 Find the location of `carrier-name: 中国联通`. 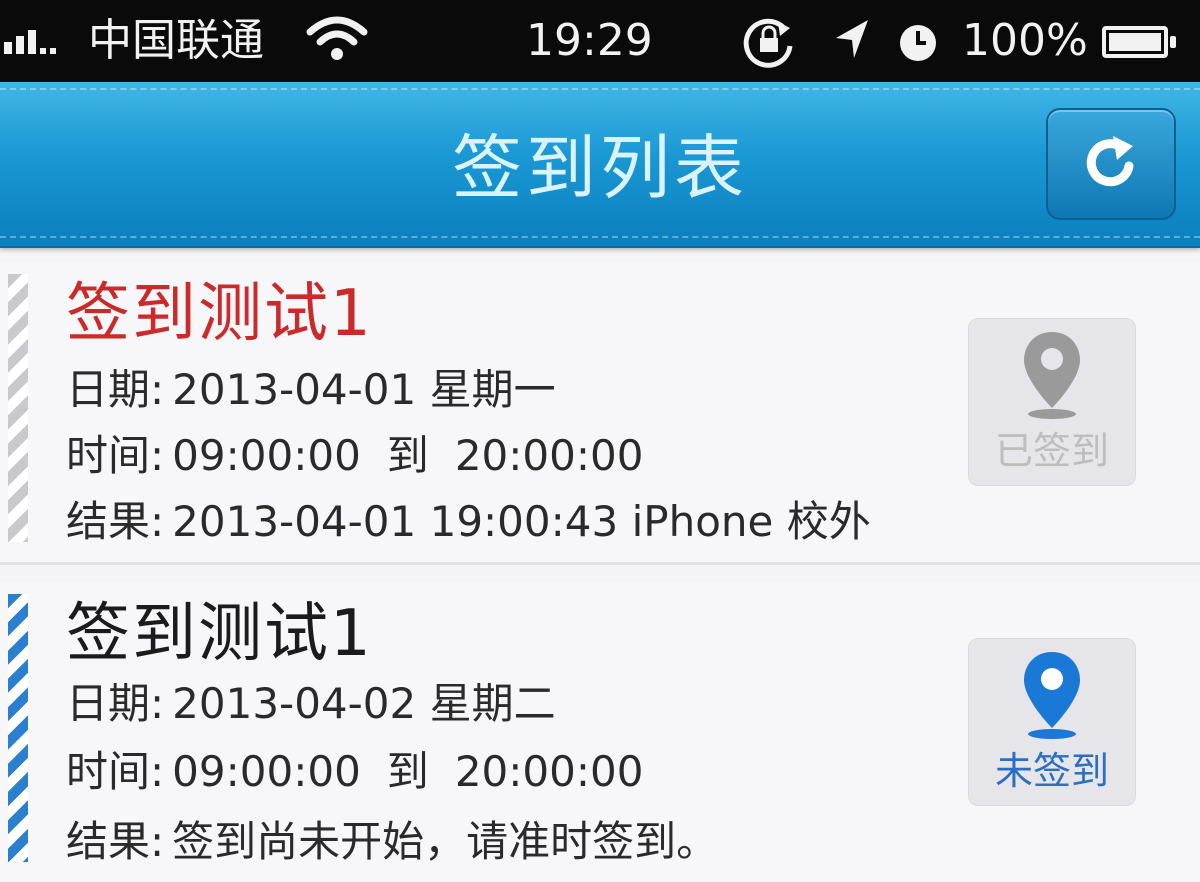

carrier-name: 中国联通 is located at coordinates (176, 40).